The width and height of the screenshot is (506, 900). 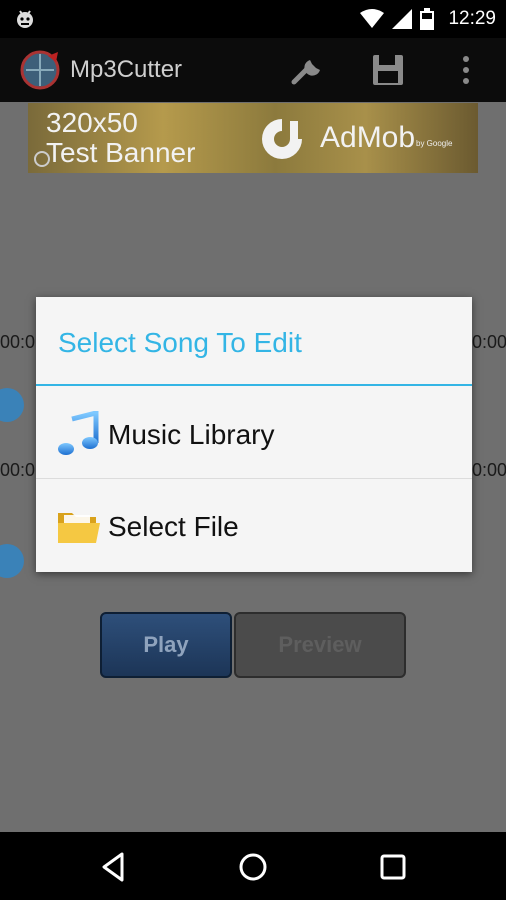 What do you see at coordinates (282, 139) in the screenshot?
I see `admob-logo-icon` at bounding box center [282, 139].